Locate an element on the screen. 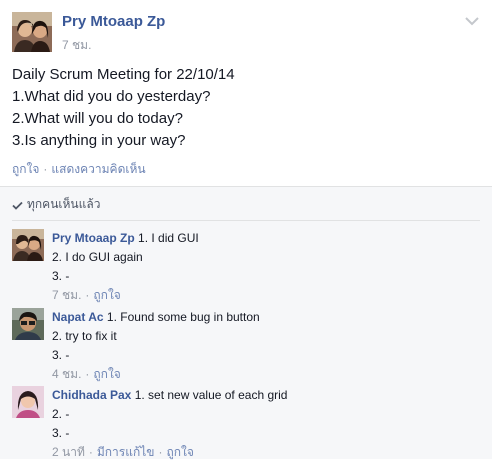 This screenshot has width=492, height=462. post-actions: ถูกใจ · แสดงความคิดเห็น is located at coordinates (79, 169).